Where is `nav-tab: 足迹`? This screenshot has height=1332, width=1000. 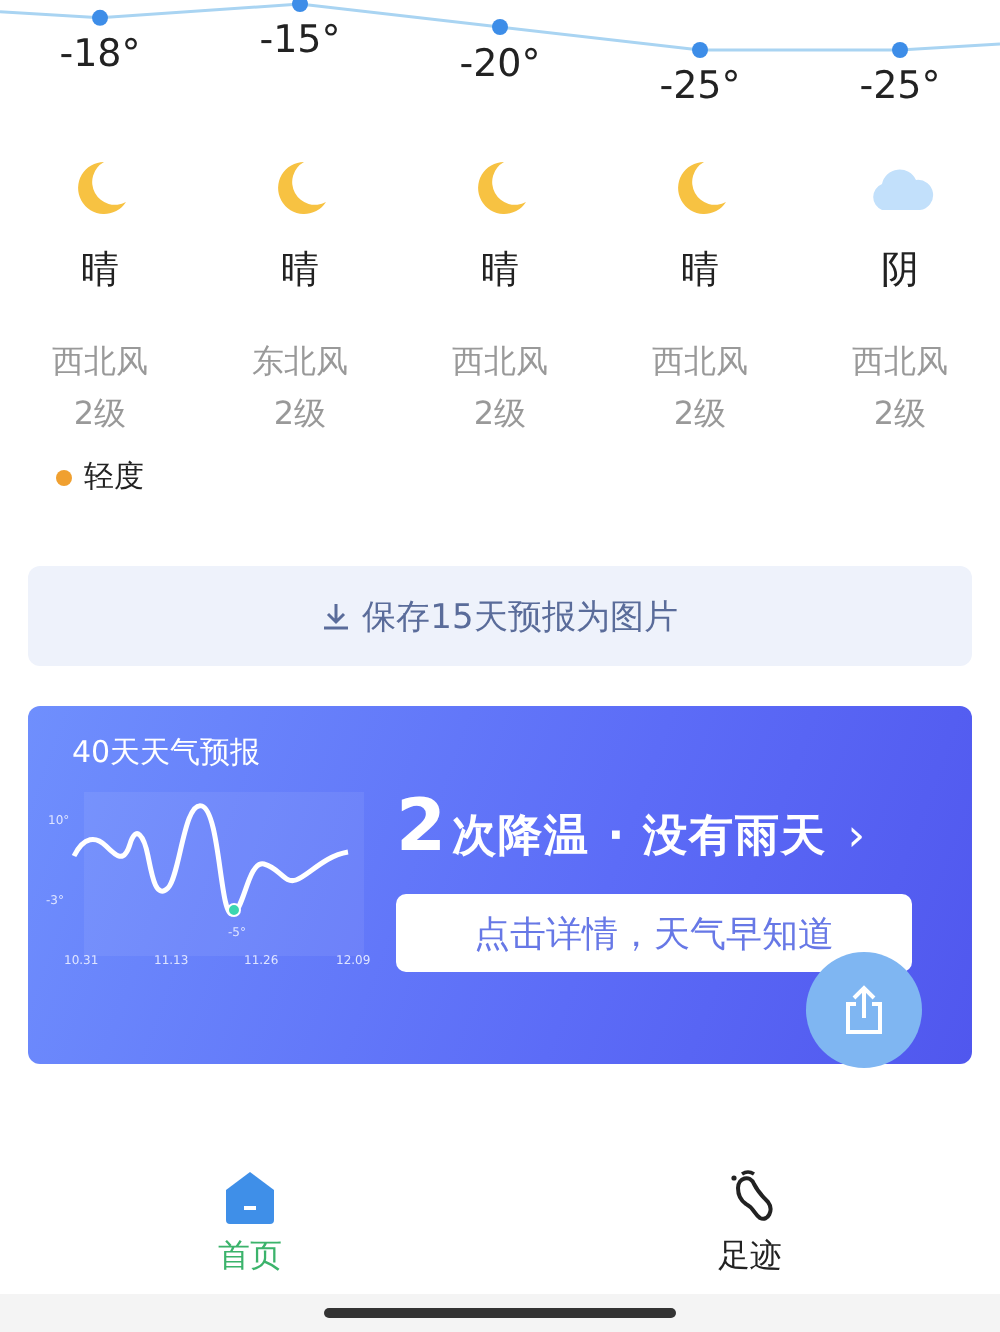
nav-tab: 足迹 is located at coordinates (750, 1231).